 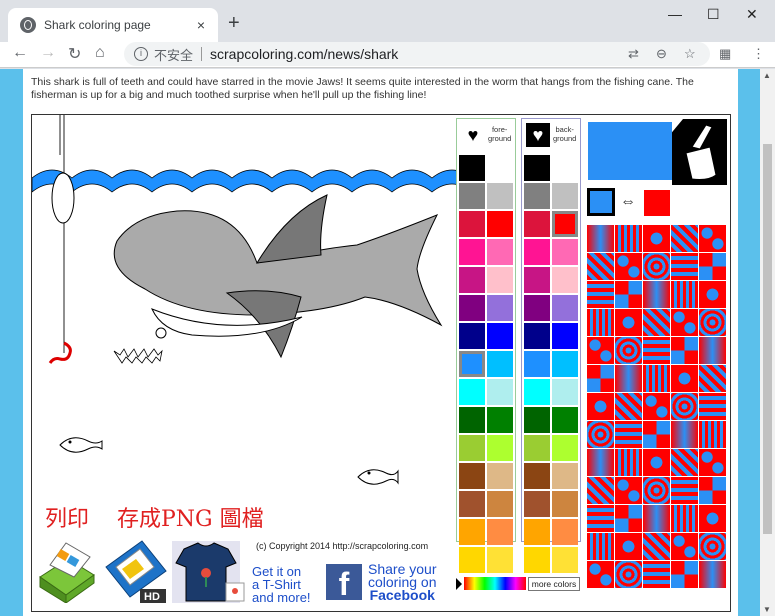 I want to click on back-icon: ←, so click(x=20, y=53).